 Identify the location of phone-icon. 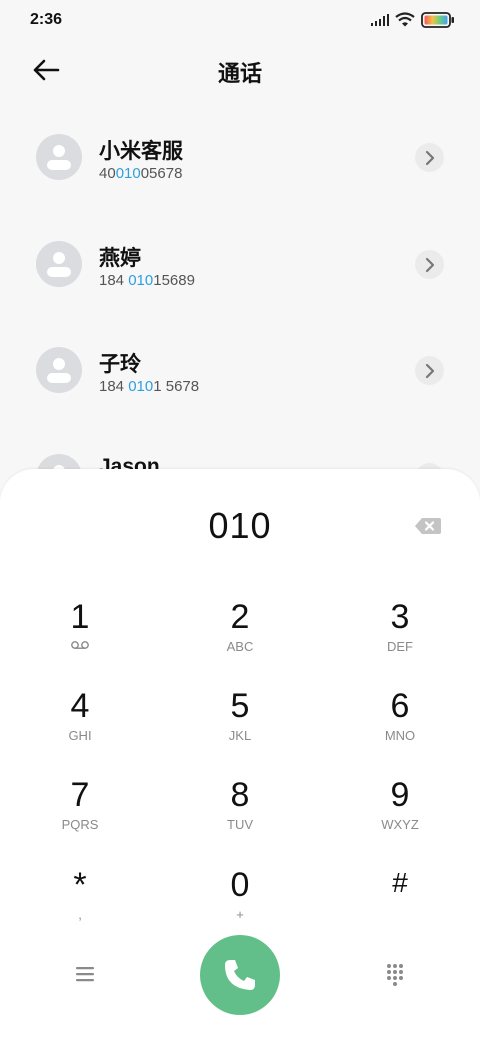
(240, 975).